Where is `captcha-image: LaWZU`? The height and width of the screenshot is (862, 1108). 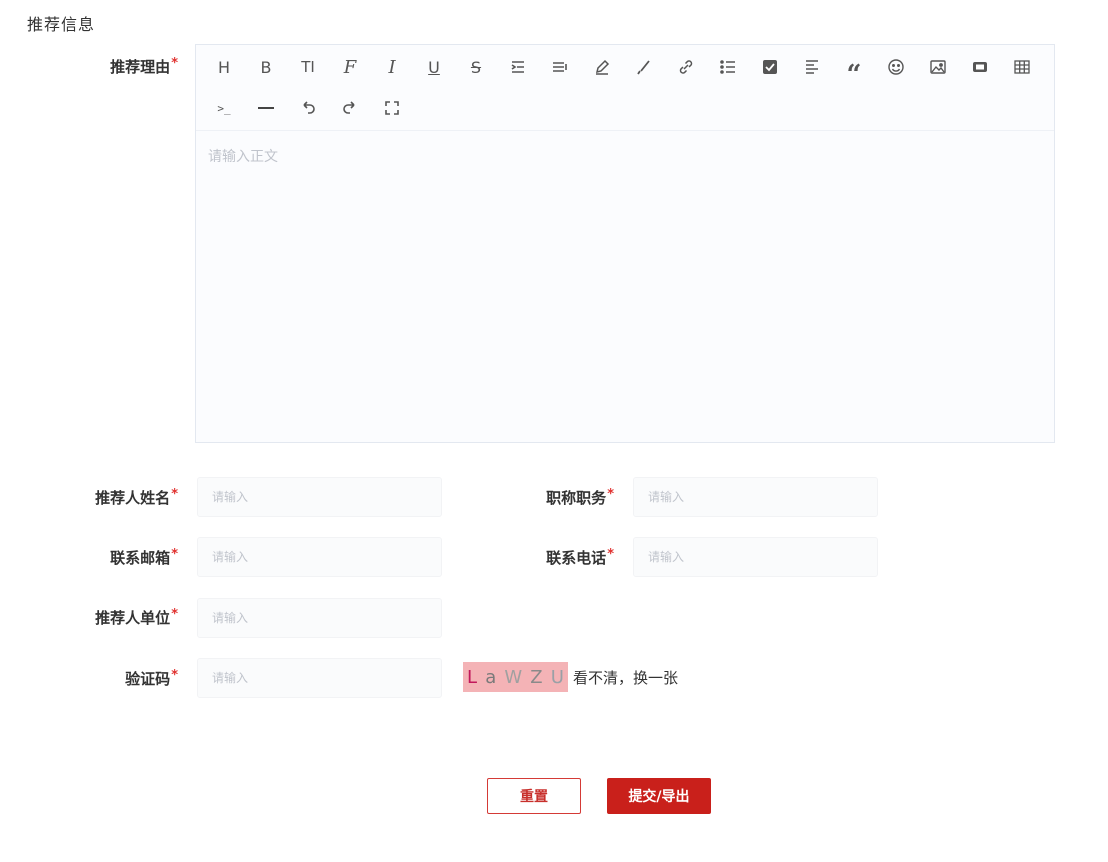
captcha-image: LaWZU is located at coordinates (515, 677).